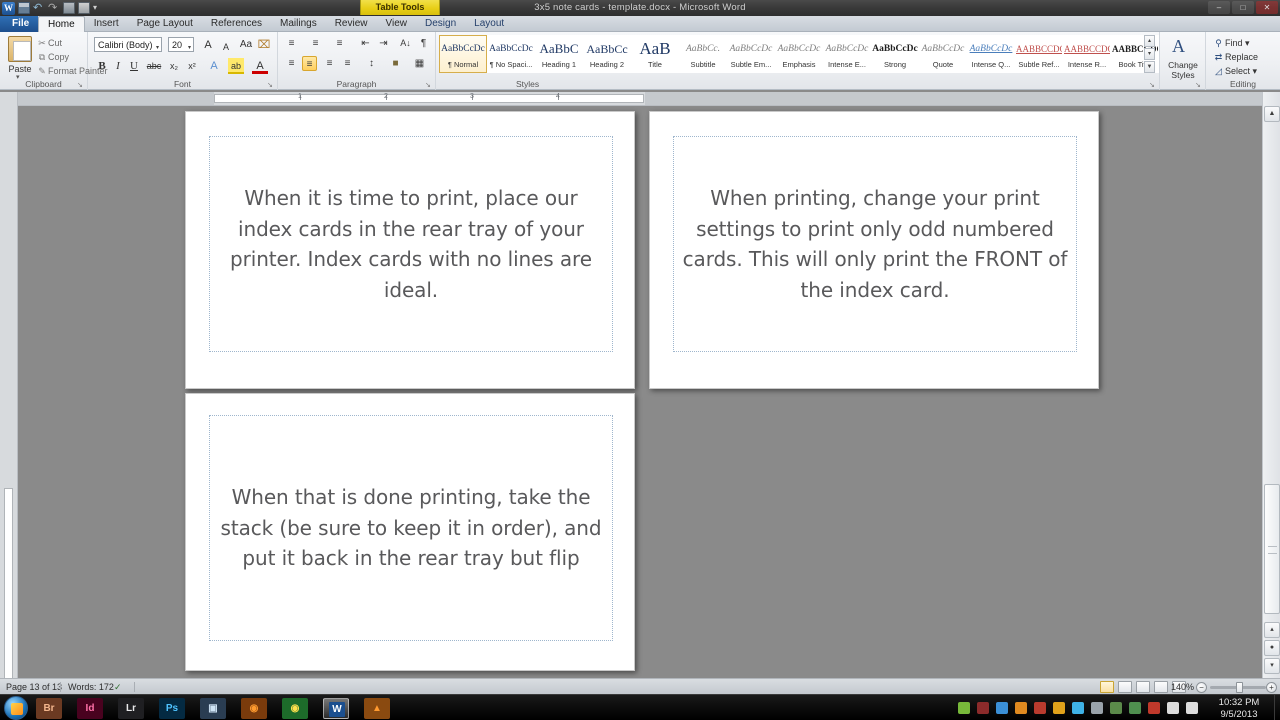 The width and height of the screenshot is (1280, 720). Describe the element at coordinates (419, 63) in the screenshot. I see `borders-button: ▦` at that location.